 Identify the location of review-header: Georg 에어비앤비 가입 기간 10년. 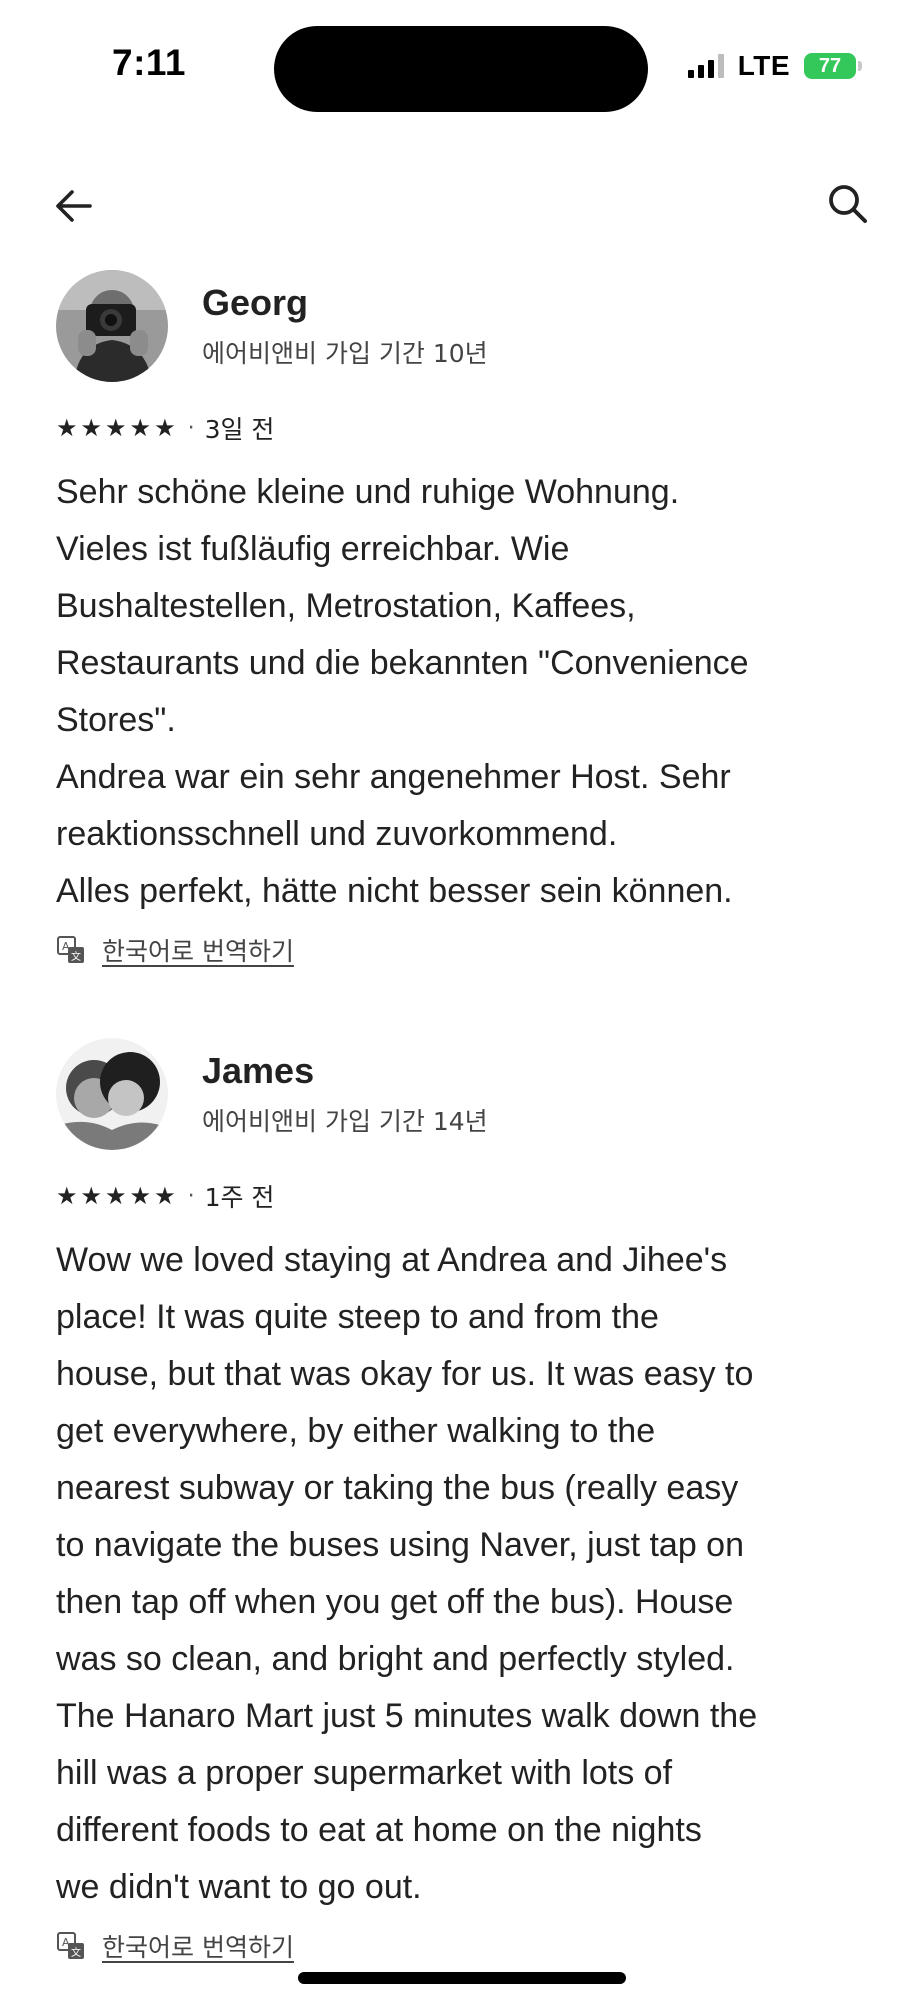
(461, 326).